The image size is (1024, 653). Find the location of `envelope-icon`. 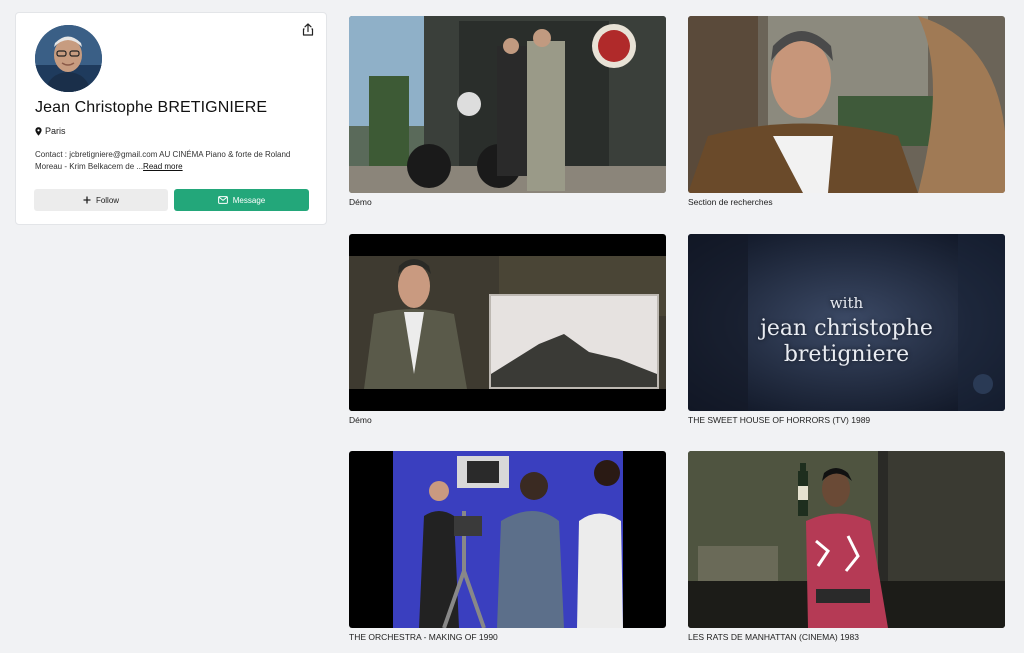

envelope-icon is located at coordinates (222, 200).